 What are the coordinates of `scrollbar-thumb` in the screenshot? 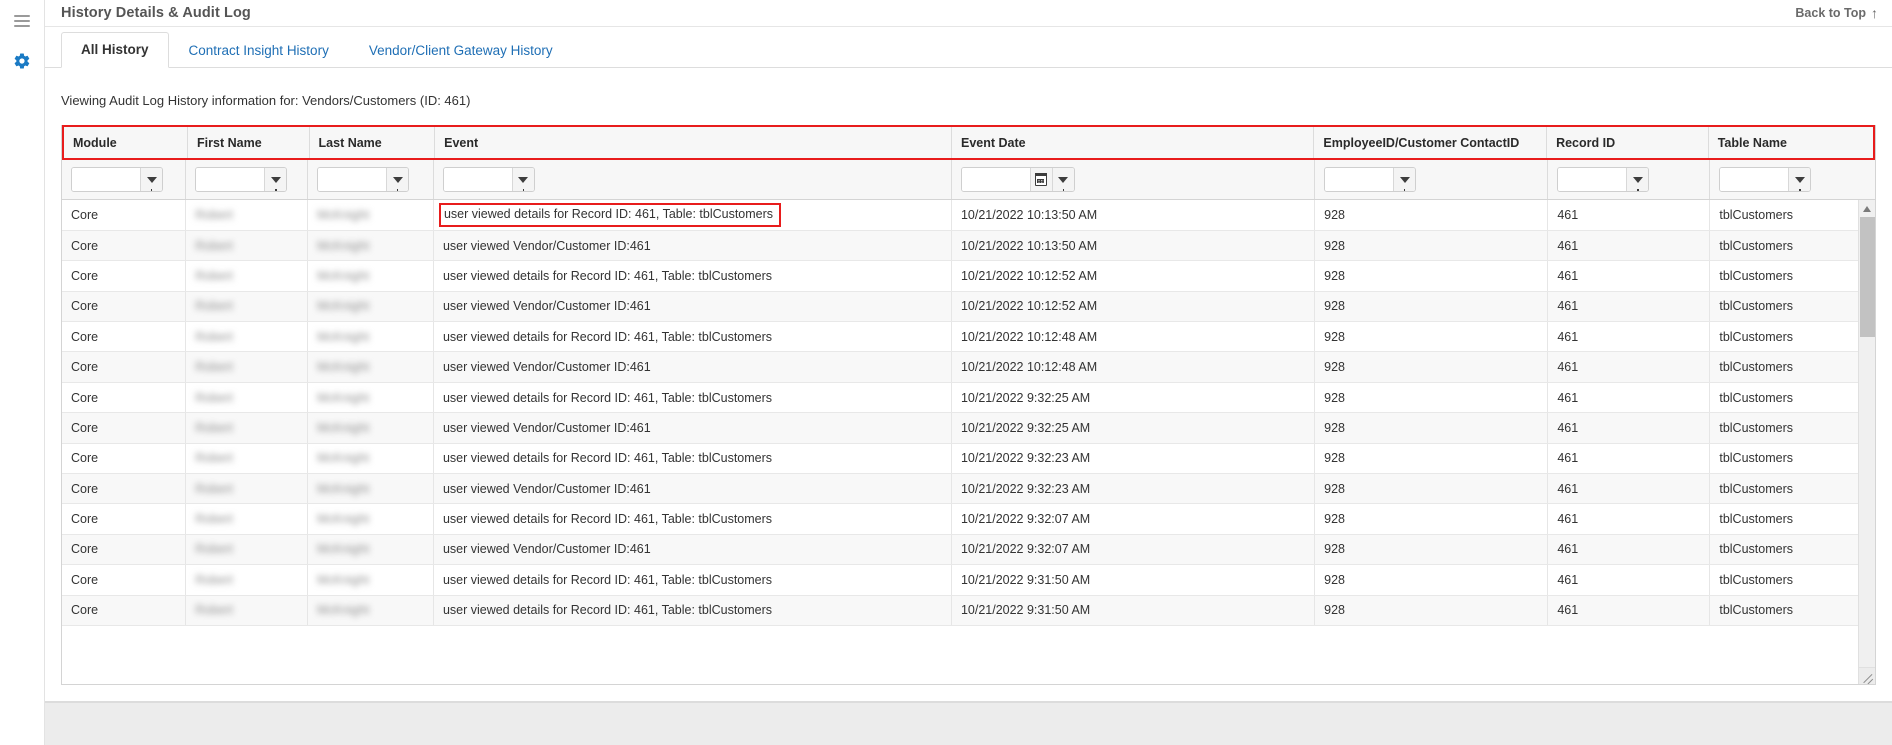 It's located at (1867, 277).